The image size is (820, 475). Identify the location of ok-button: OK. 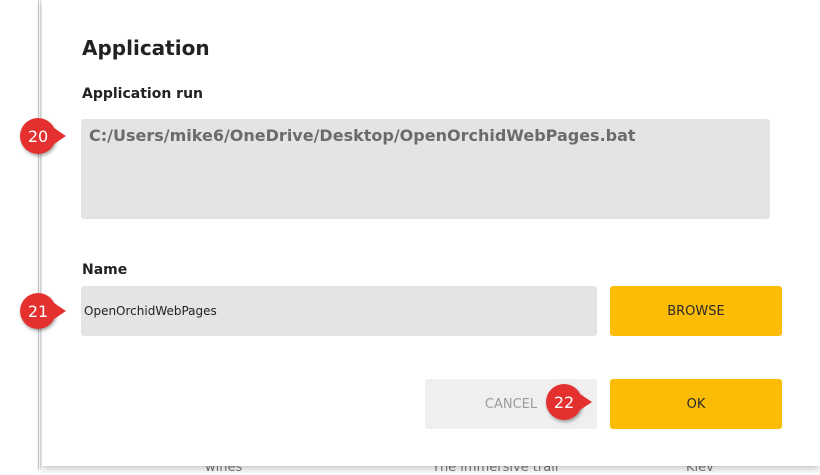
(696, 404).